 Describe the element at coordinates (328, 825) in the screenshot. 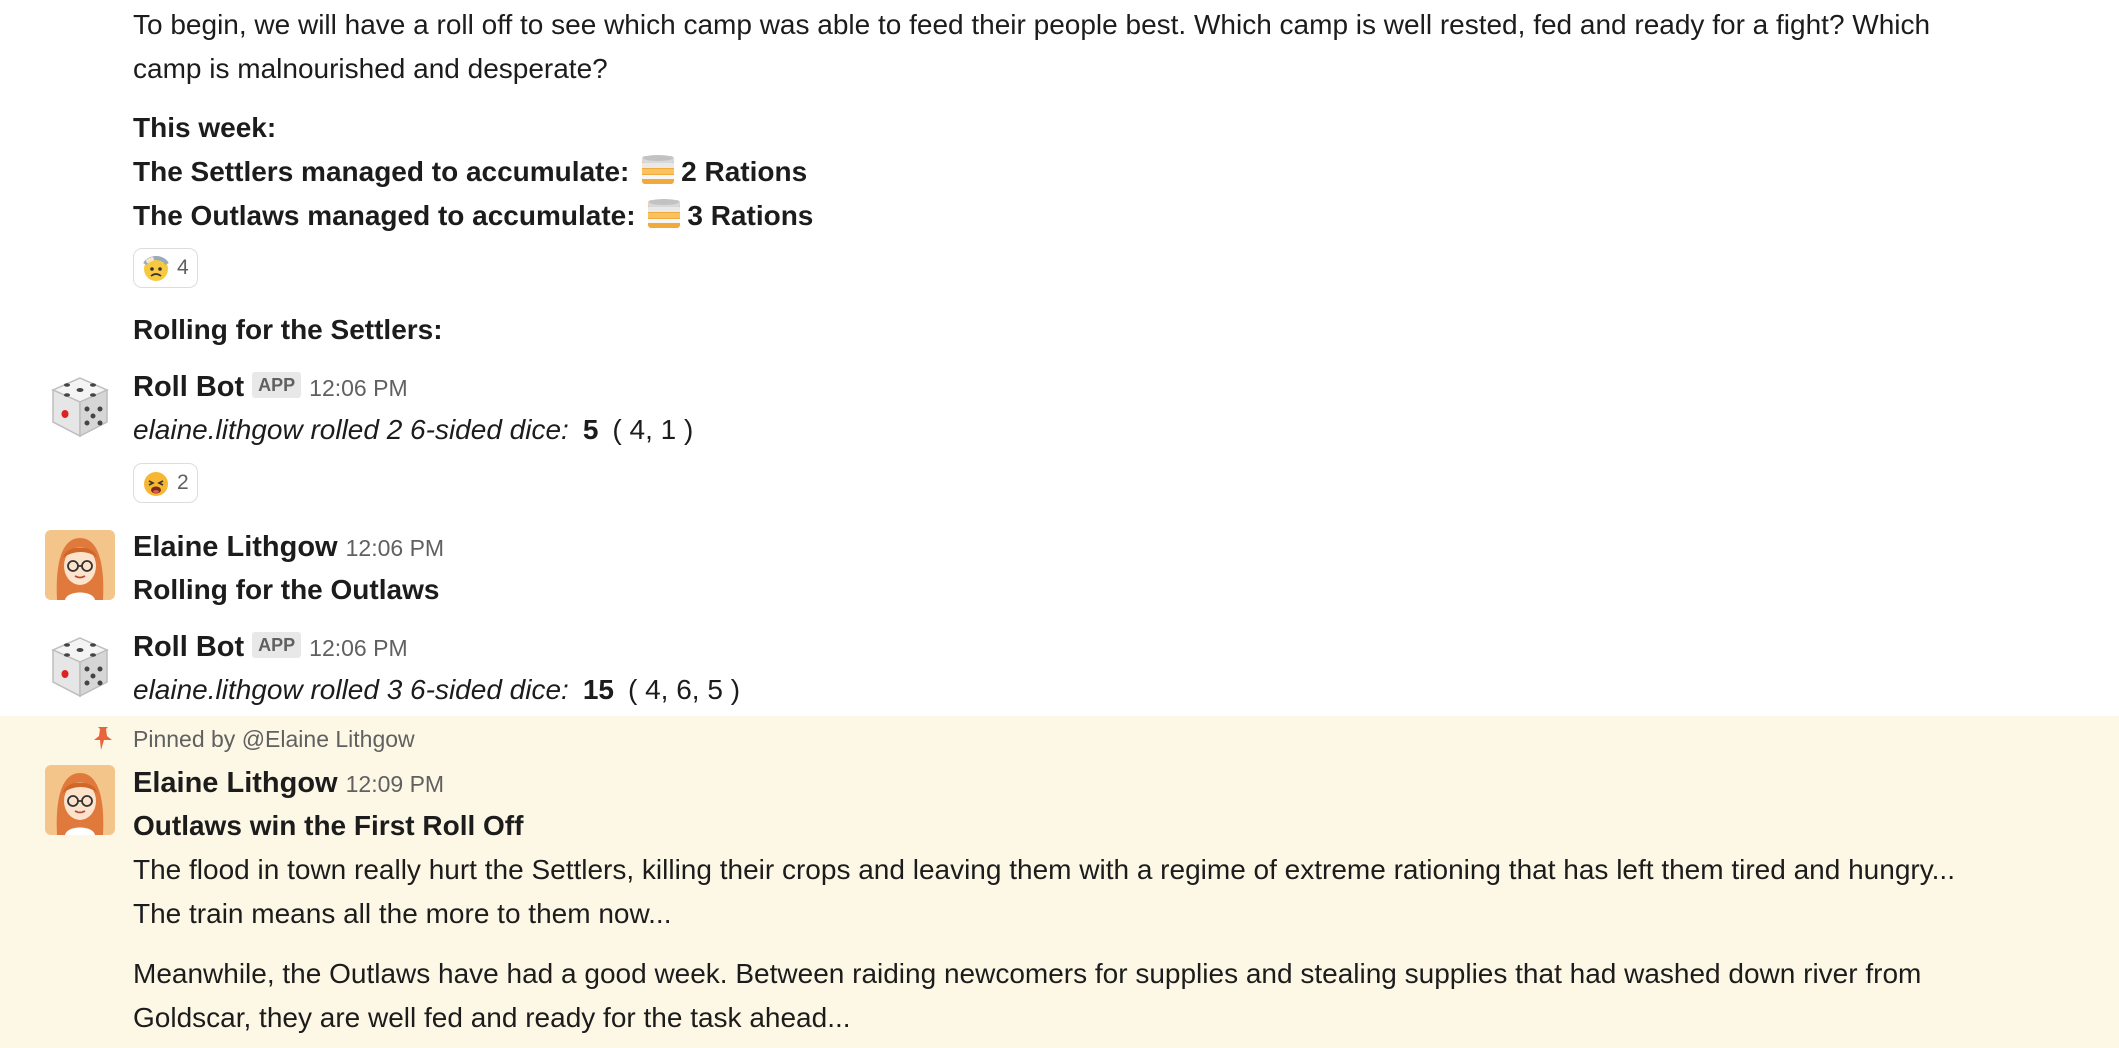

I see `pinned-title: Outlaws win the First Roll Off` at that location.